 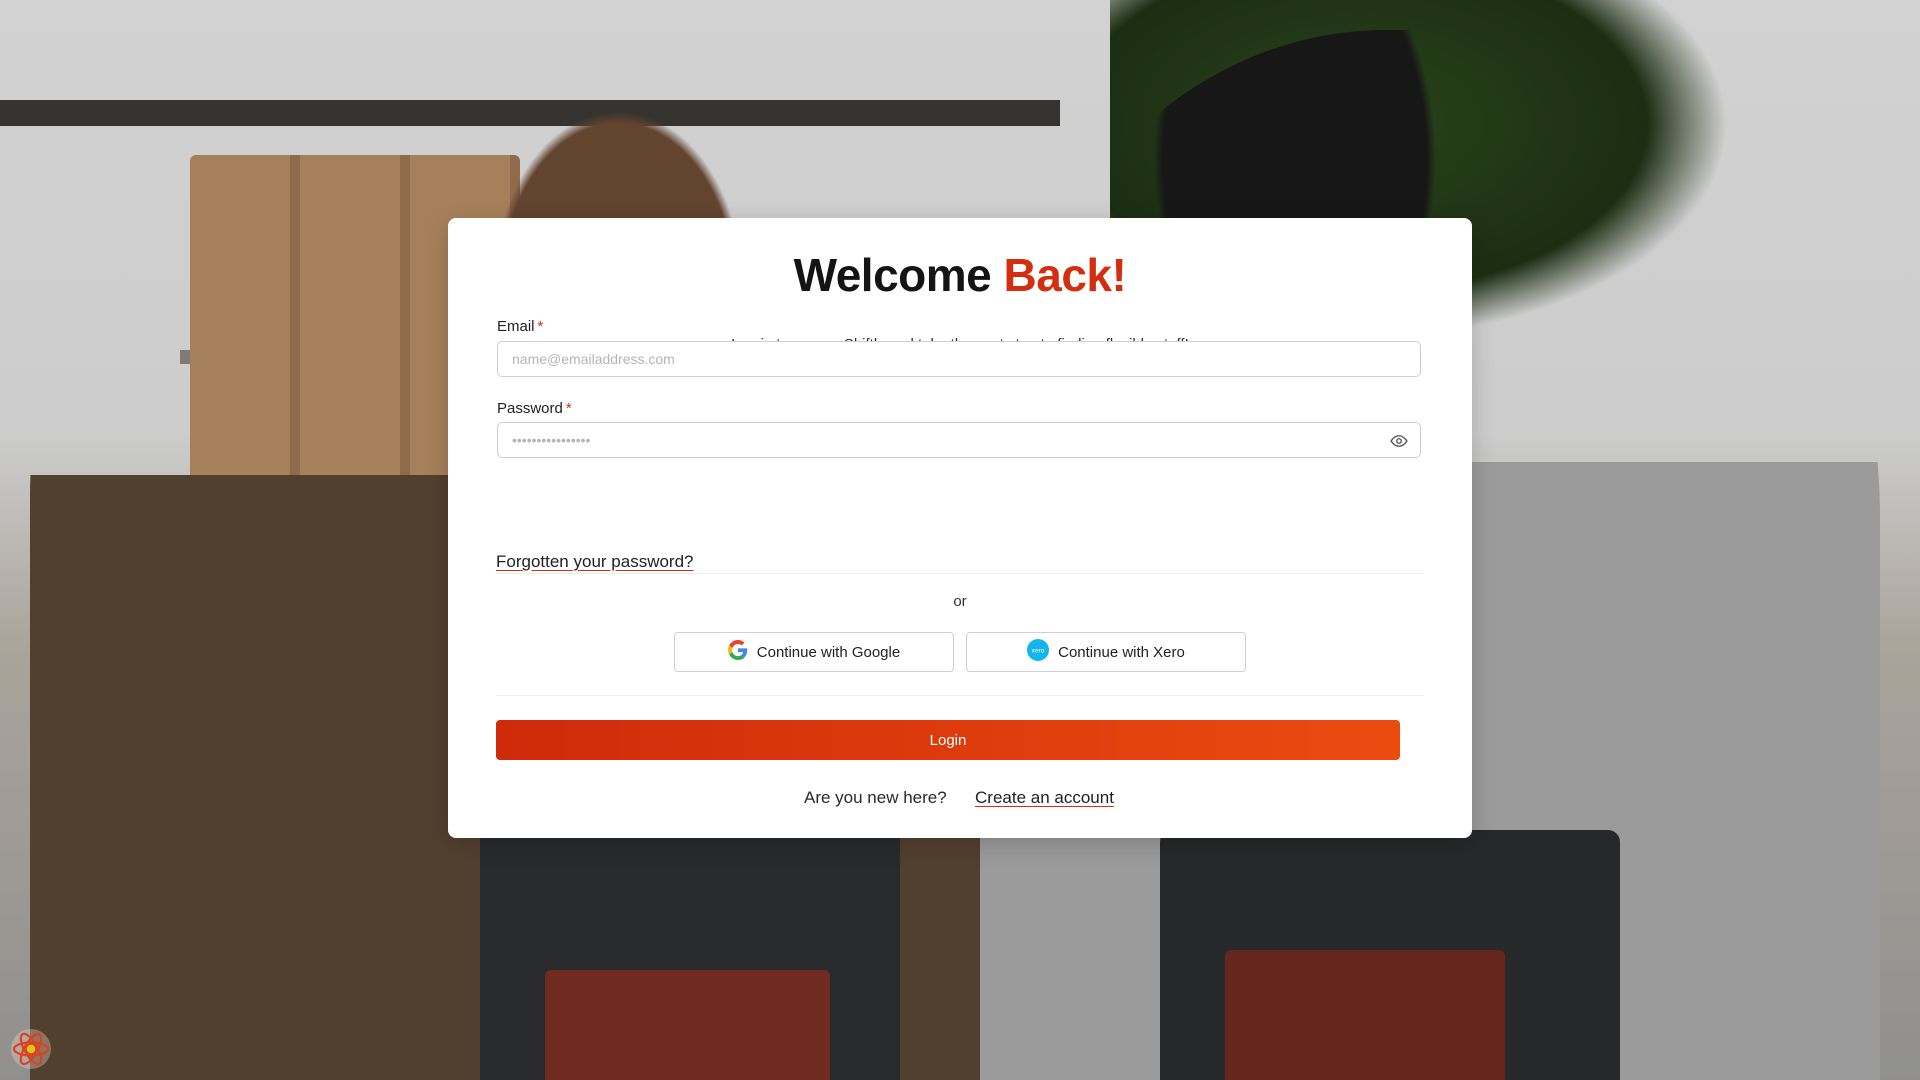 I want to click on password-field, so click(x=959, y=440).